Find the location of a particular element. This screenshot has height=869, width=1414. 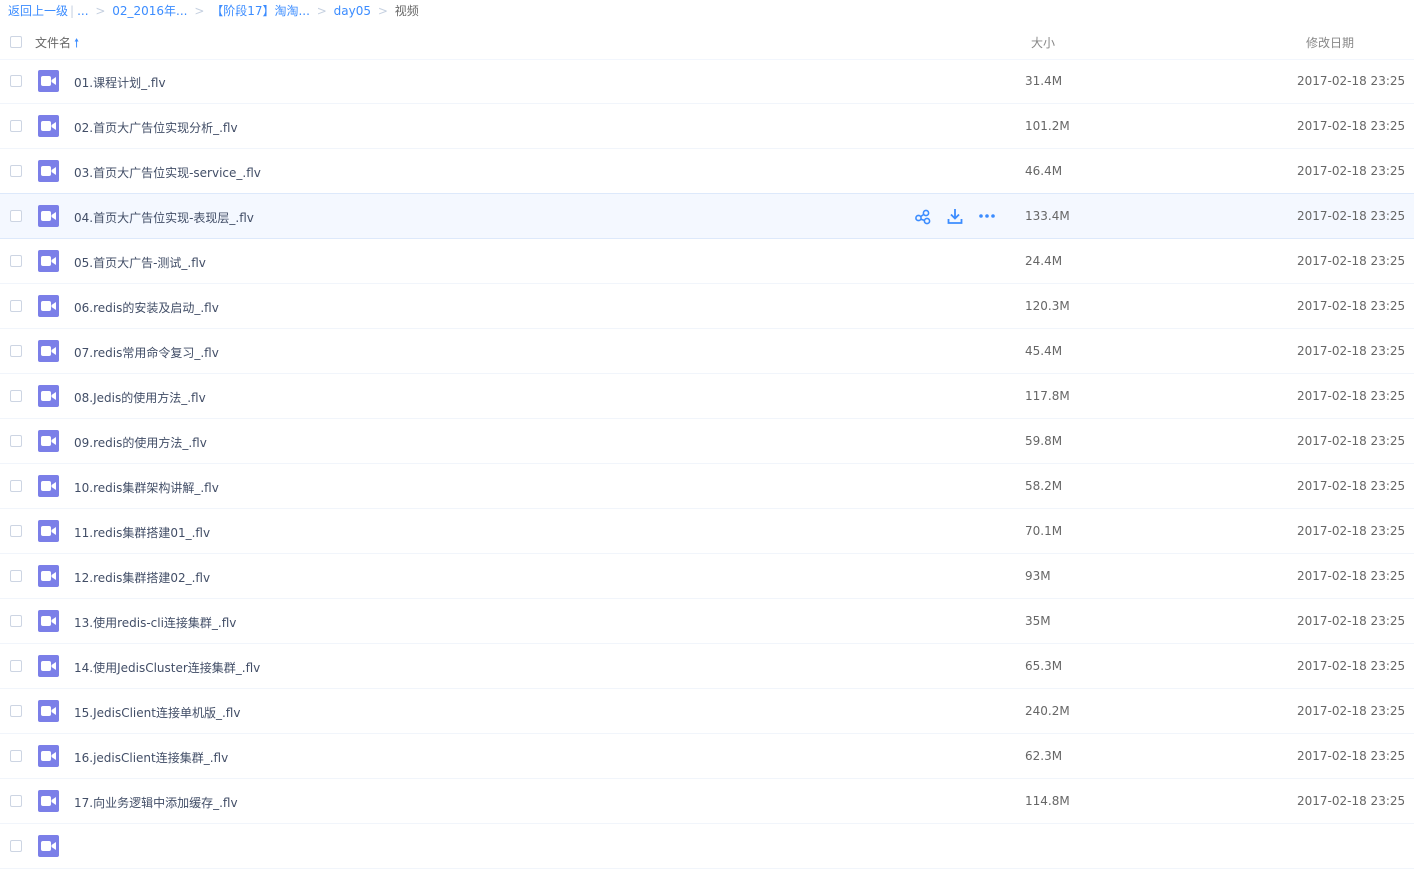

back-link: 返回上一级 is located at coordinates (38, 11).